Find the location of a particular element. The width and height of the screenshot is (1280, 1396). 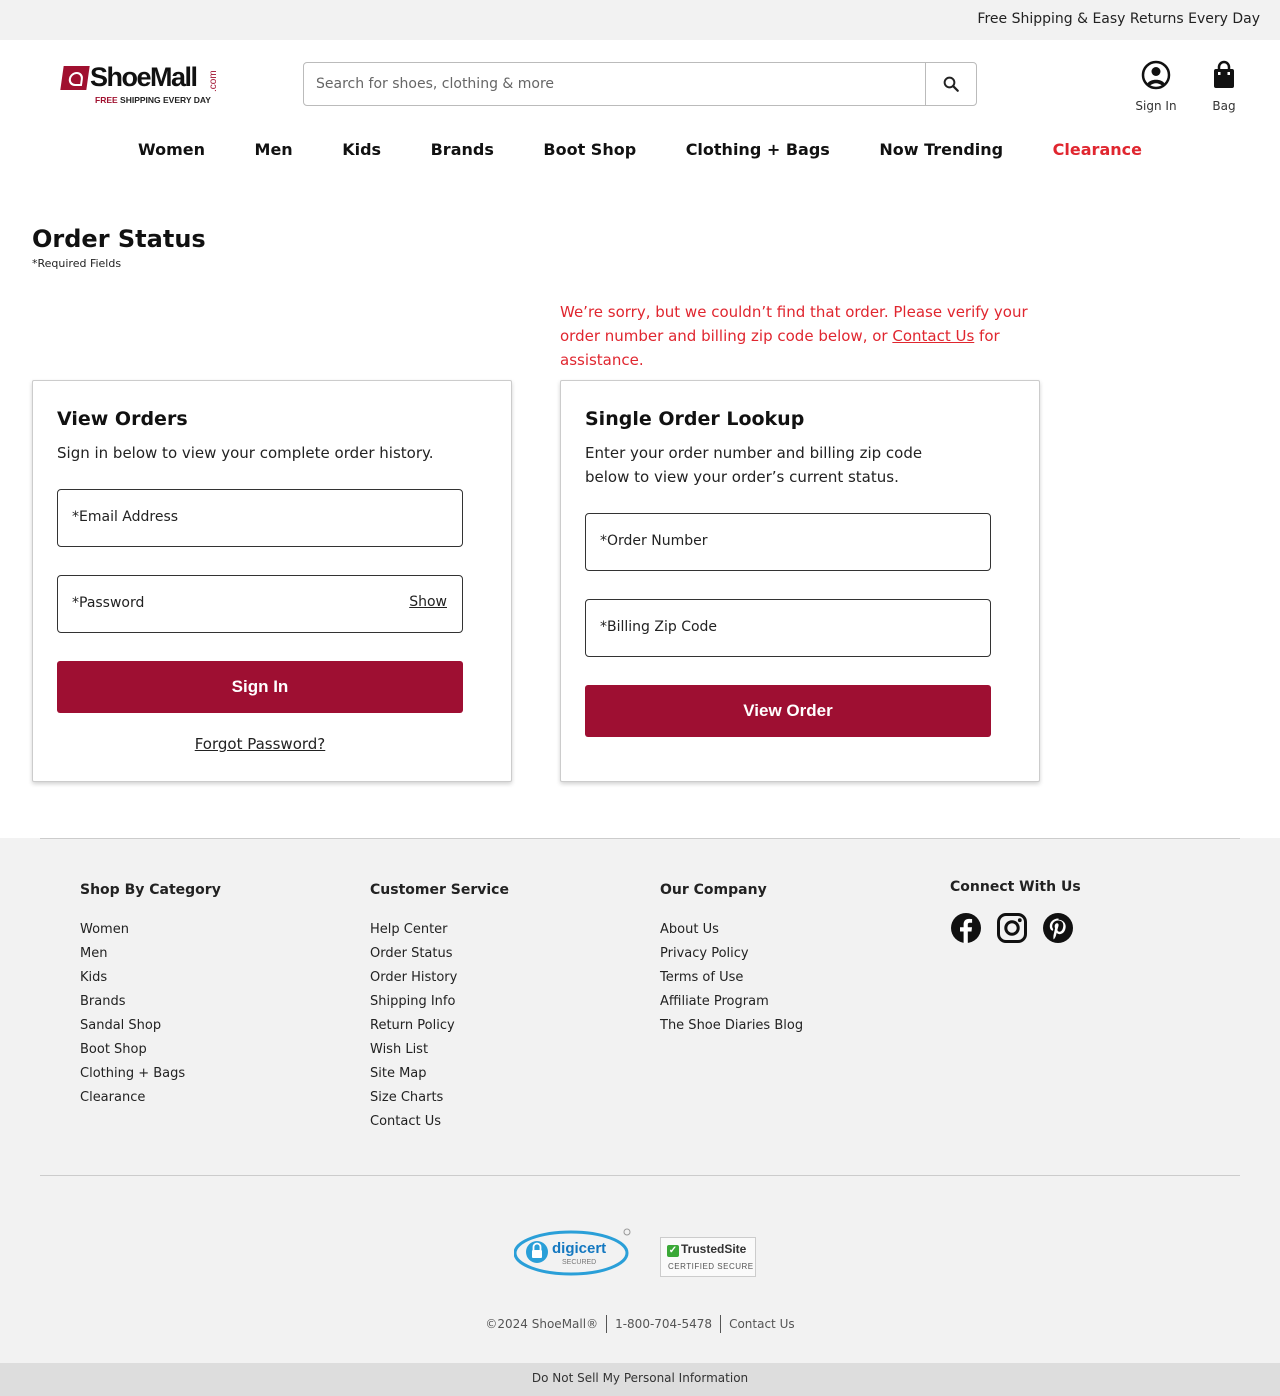

search-icon is located at coordinates (951, 84).